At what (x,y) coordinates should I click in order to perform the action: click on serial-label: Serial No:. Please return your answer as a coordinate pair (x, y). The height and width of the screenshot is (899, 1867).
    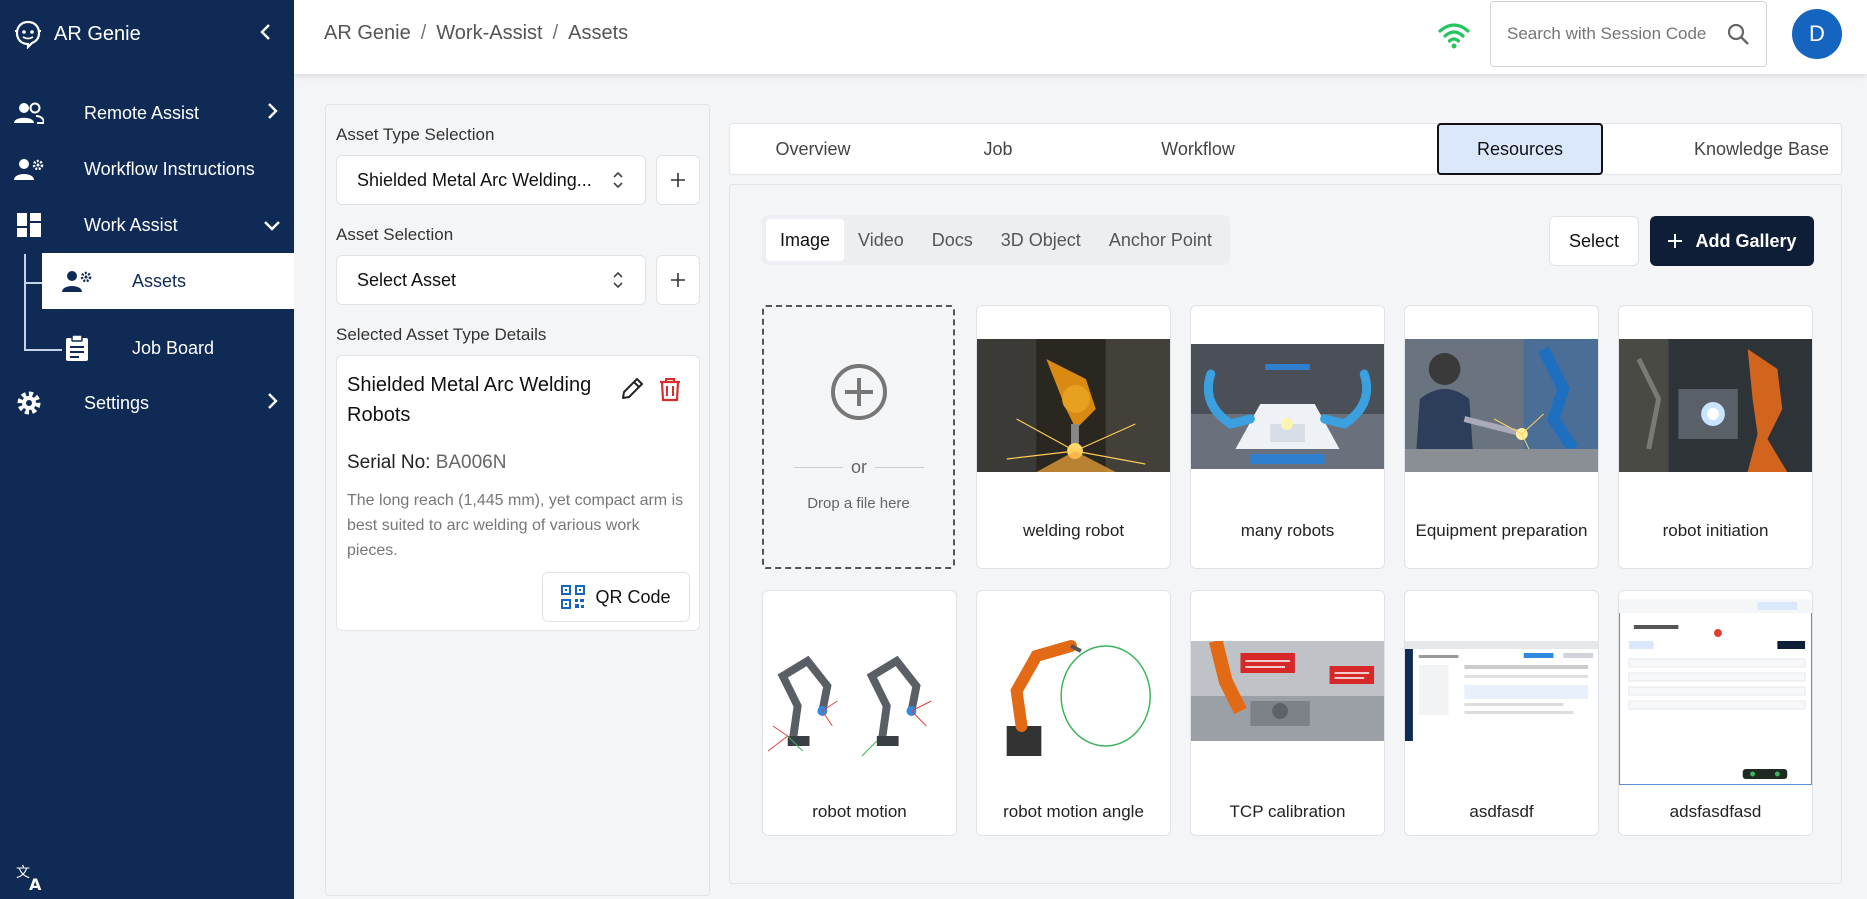
    Looking at the image, I should click on (389, 462).